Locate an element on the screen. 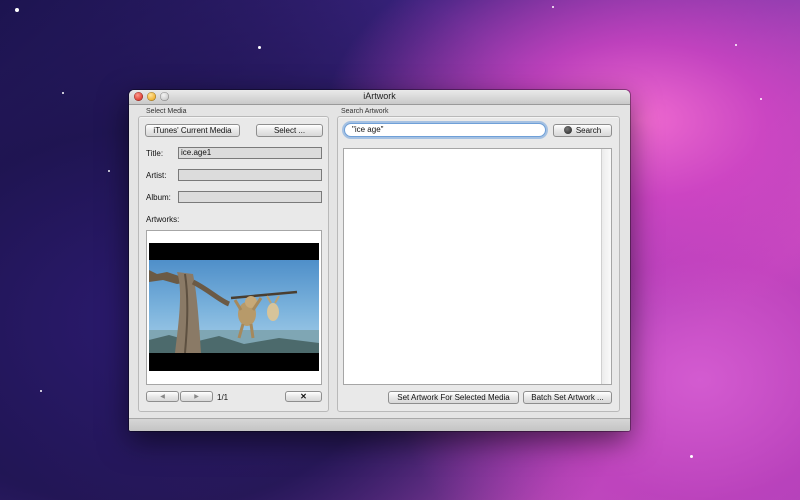 The image size is (800, 500). next-arrow-icon: ▶ is located at coordinates (196, 397).